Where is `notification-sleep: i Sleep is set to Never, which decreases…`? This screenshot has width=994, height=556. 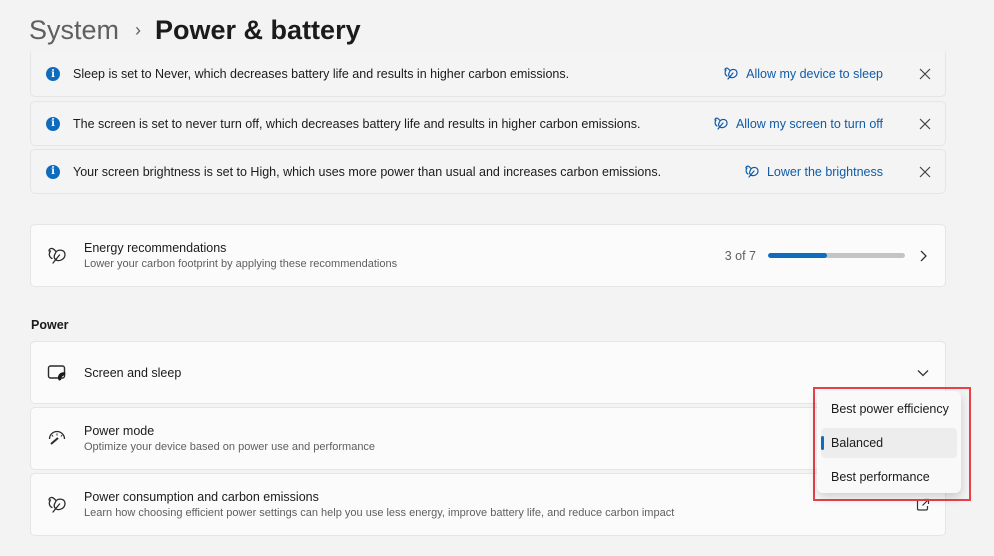
notification-sleep: i Sleep is set to Never, which decreases… is located at coordinates (488, 74).